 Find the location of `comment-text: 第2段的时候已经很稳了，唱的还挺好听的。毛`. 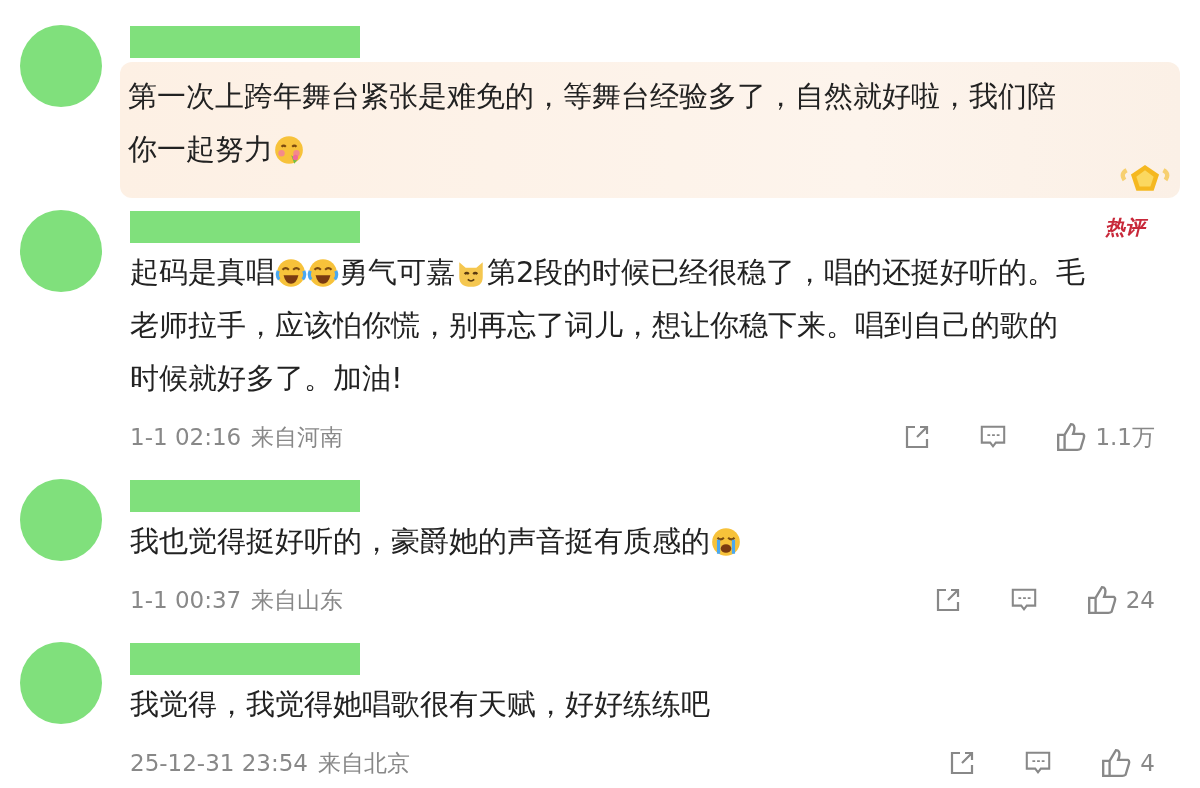

comment-text: 第2段的时候已经很稳了，唱的还挺好听的。毛 is located at coordinates (786, 272).